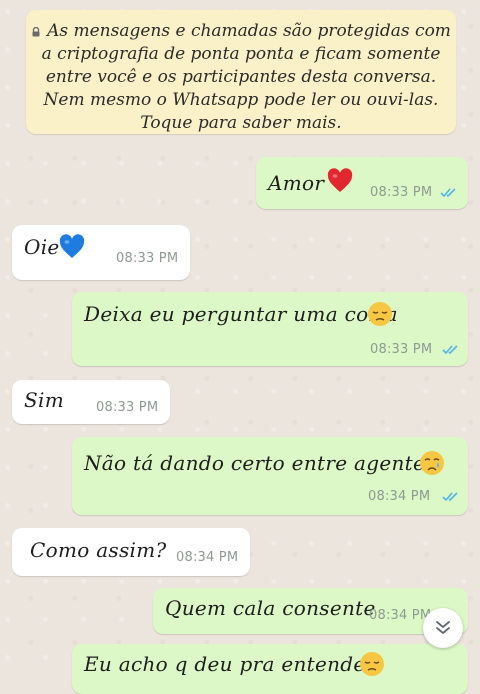 This screenshot has height=694, width=480. Describe the element at coordinates (91, 402) in the screenshot. I see `message-bubble-incoming: Sim 08:33 PM` at that location.